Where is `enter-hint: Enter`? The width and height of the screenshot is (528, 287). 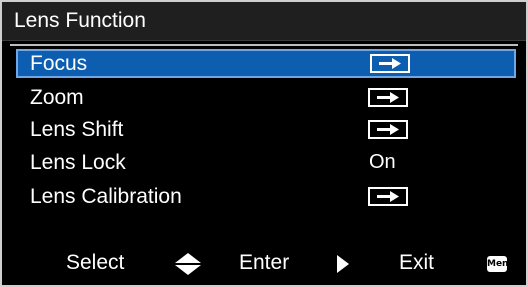
enter-hint: Enter is located at coordinates (264, 262).